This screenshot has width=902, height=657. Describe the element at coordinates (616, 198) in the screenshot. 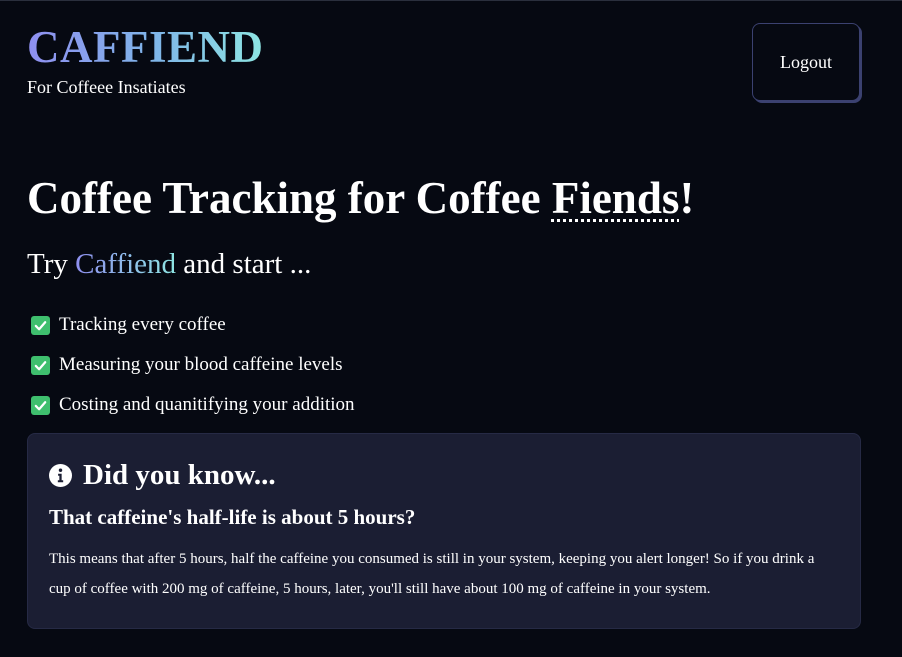

I see `fiends-abbreviation: Fiends` at that location.